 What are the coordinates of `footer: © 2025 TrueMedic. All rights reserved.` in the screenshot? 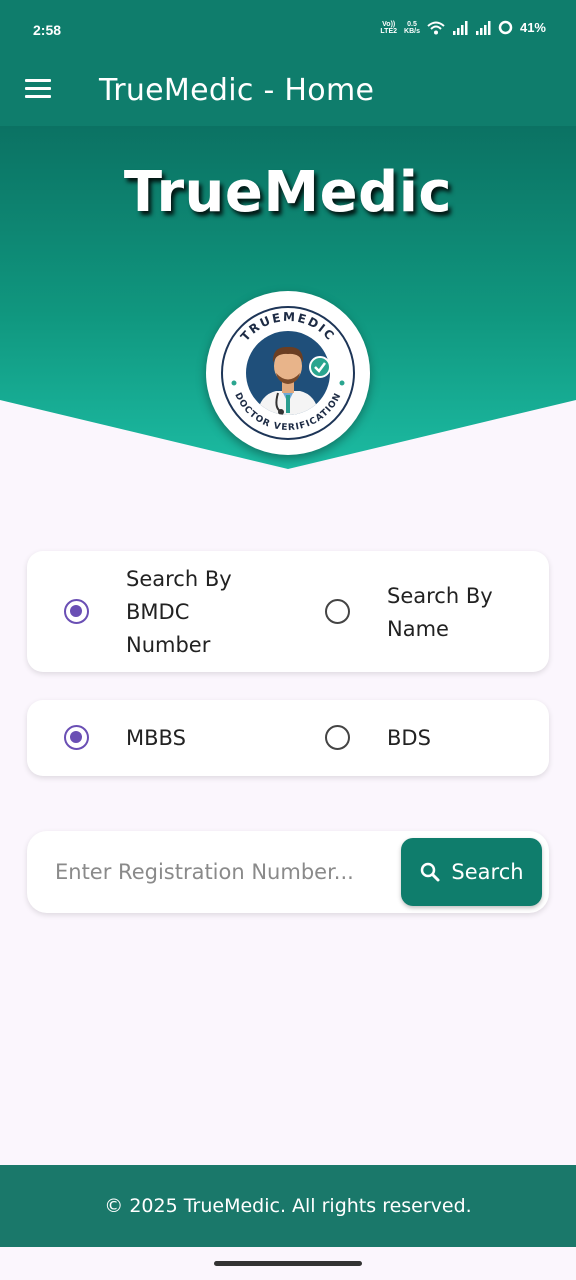 It's located at (288, 1206).